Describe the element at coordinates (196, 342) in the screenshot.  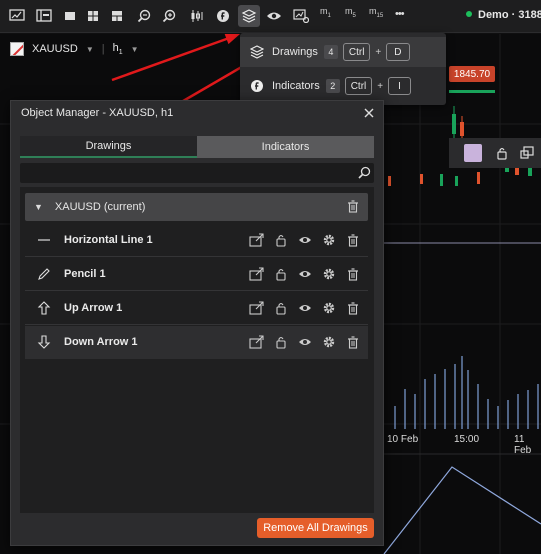
I see `list-item: Down Arrow 1` at that location.